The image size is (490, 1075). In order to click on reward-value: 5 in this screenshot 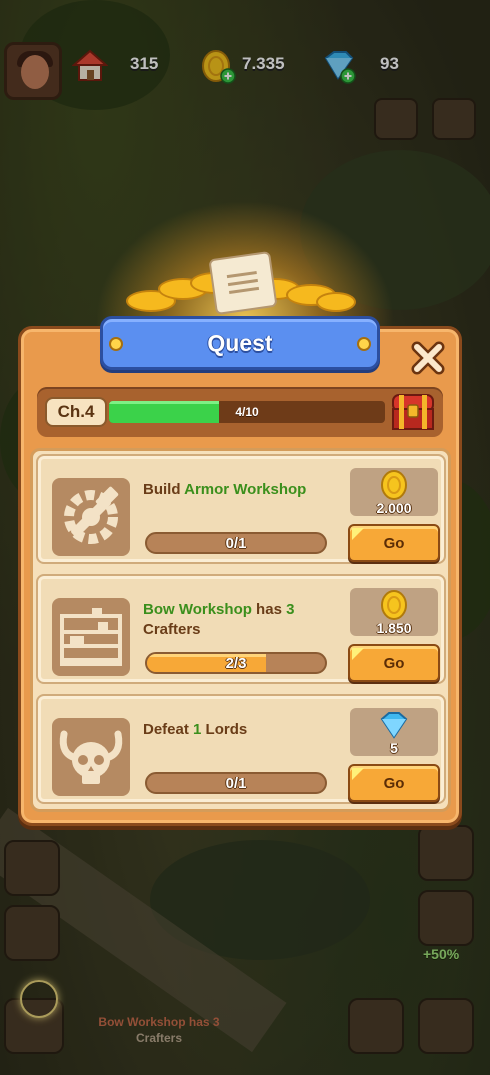, I will do `click(394, 748)`.